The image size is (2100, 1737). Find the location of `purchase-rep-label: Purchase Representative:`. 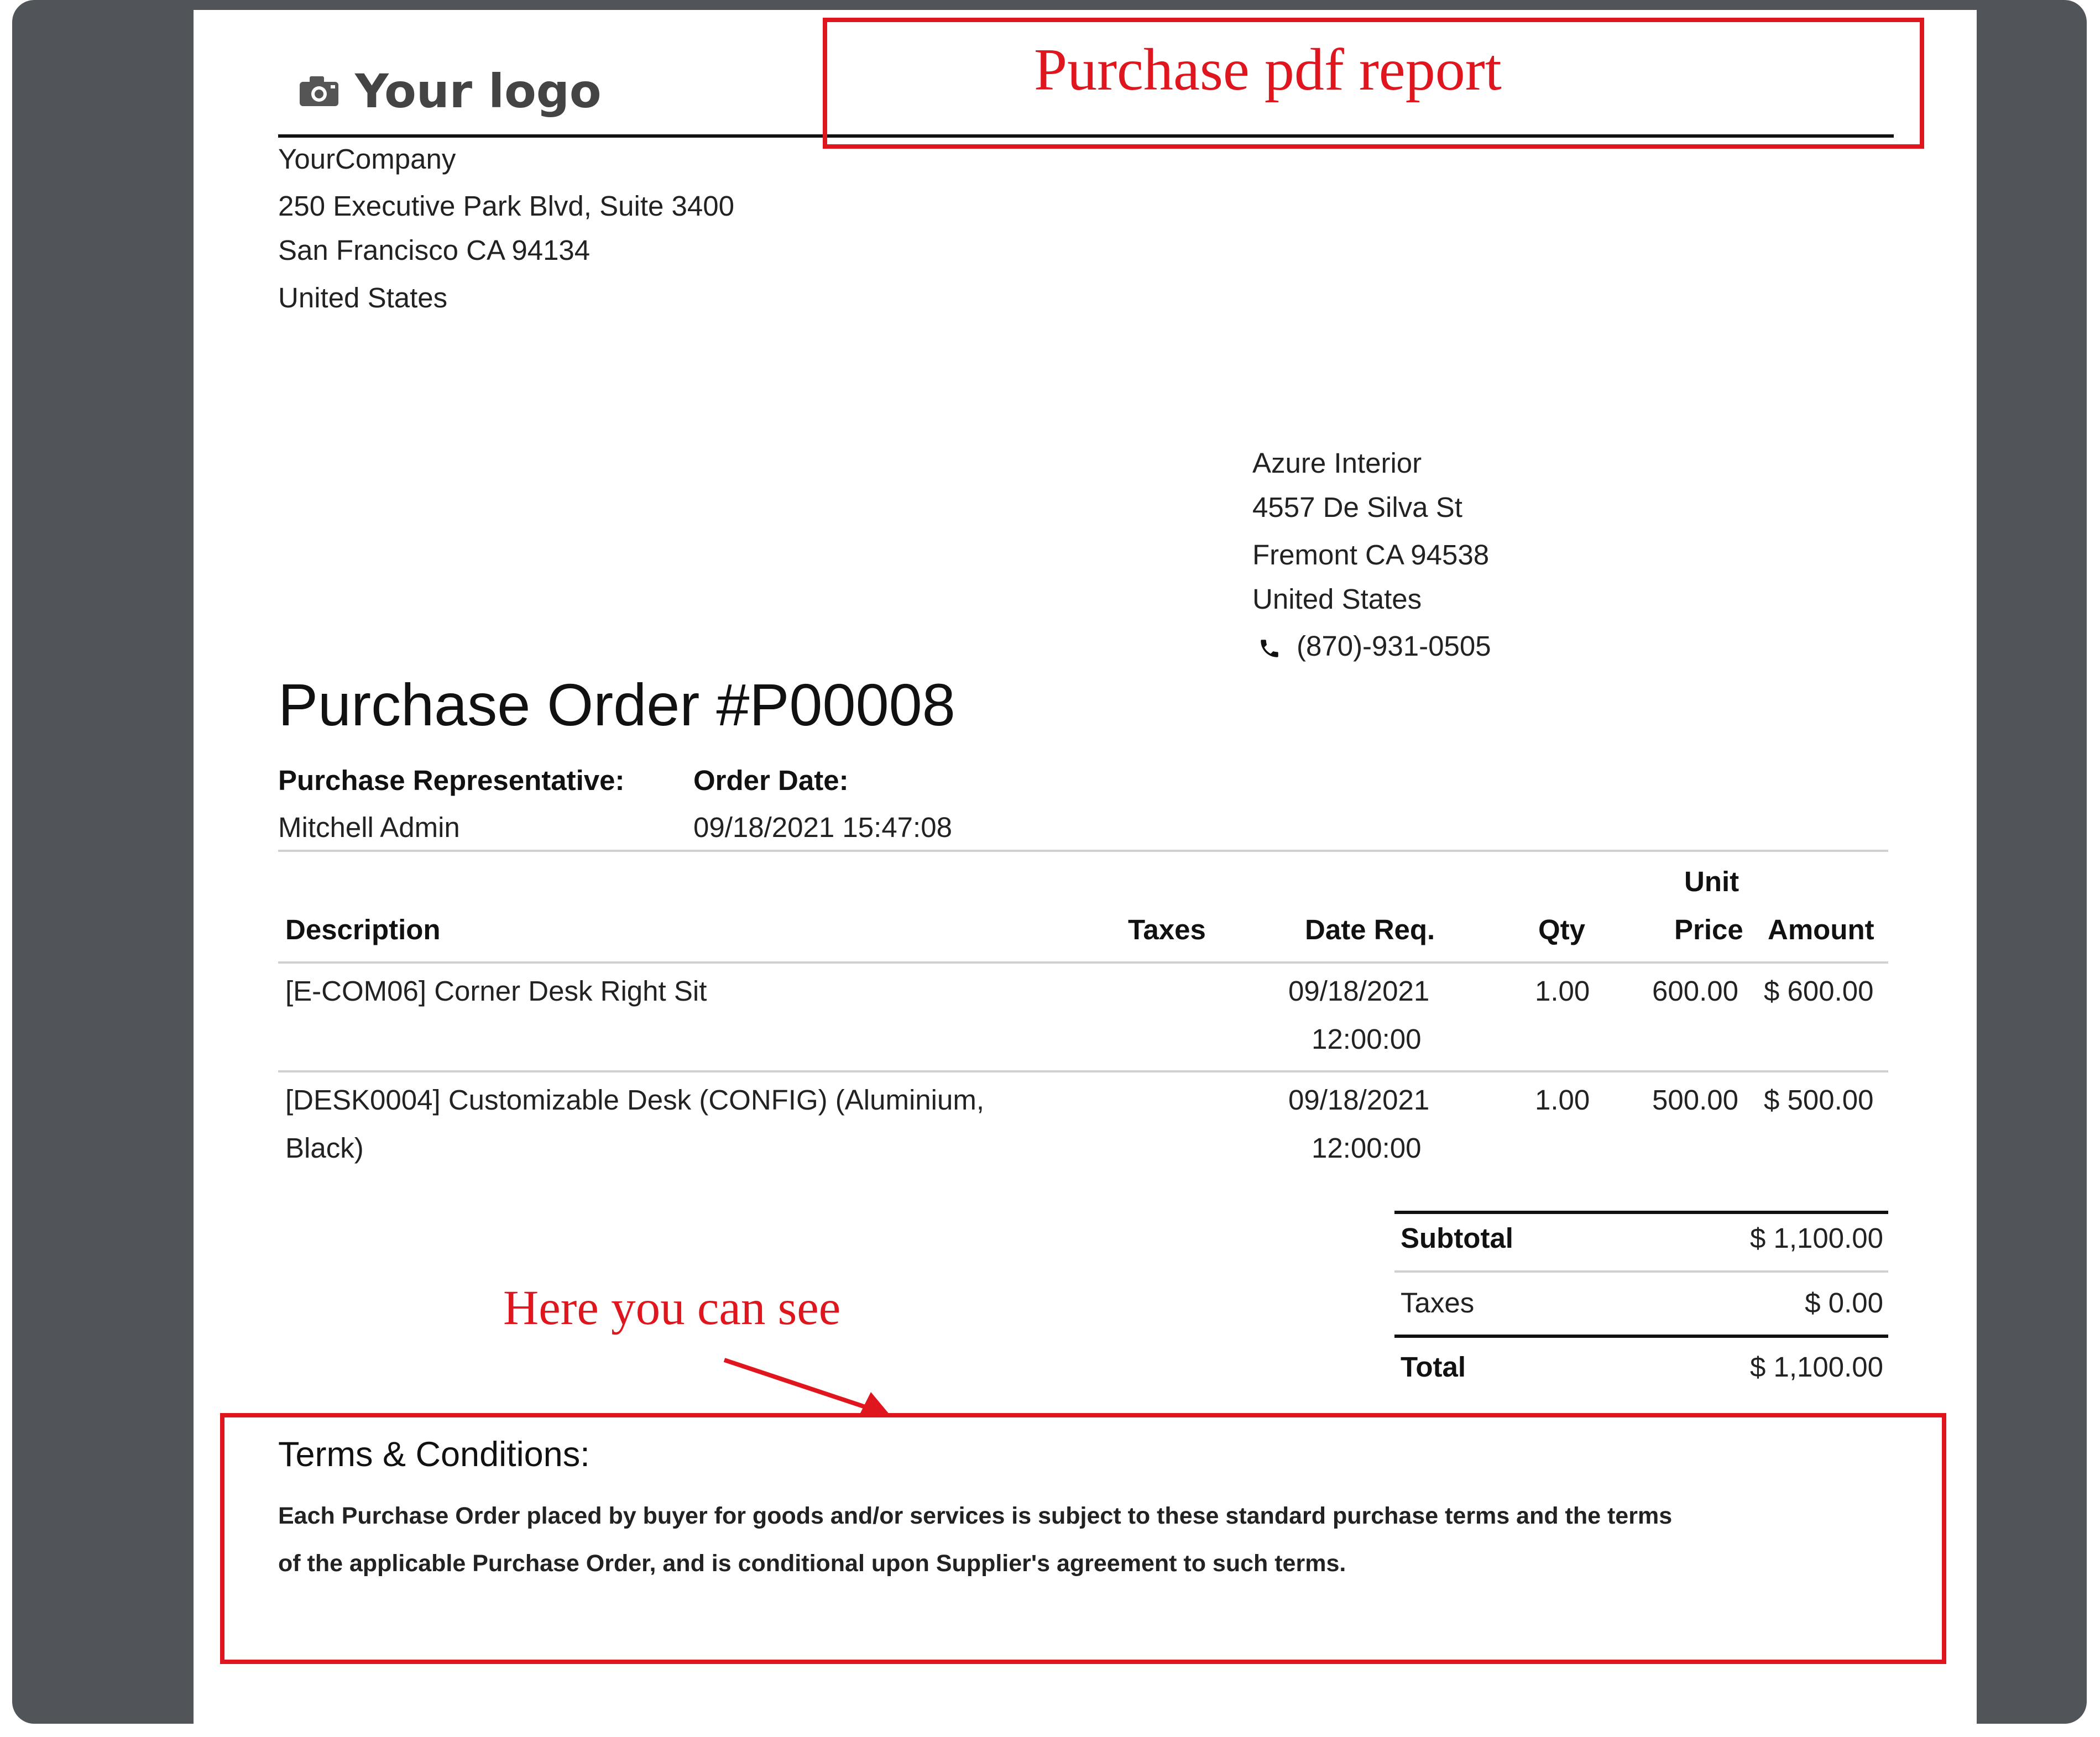

purchase-rep-label: Purchase Representative: is located at coordinates (451, 780).